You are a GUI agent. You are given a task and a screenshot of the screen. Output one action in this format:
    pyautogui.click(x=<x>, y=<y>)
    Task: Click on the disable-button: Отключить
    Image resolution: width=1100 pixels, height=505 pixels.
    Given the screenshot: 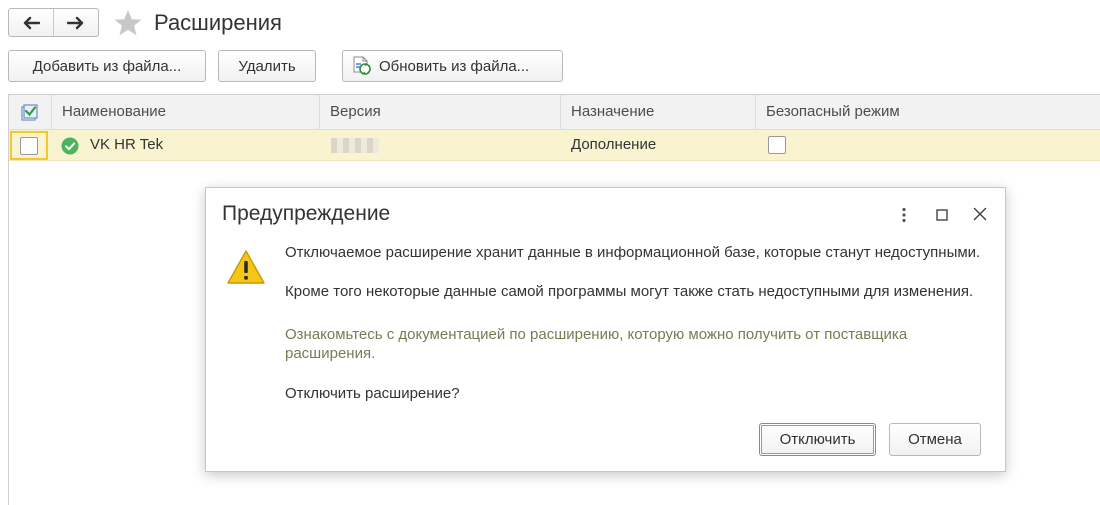 What is the action you would take?
    pyautogui.click(x=817, y=439)
    